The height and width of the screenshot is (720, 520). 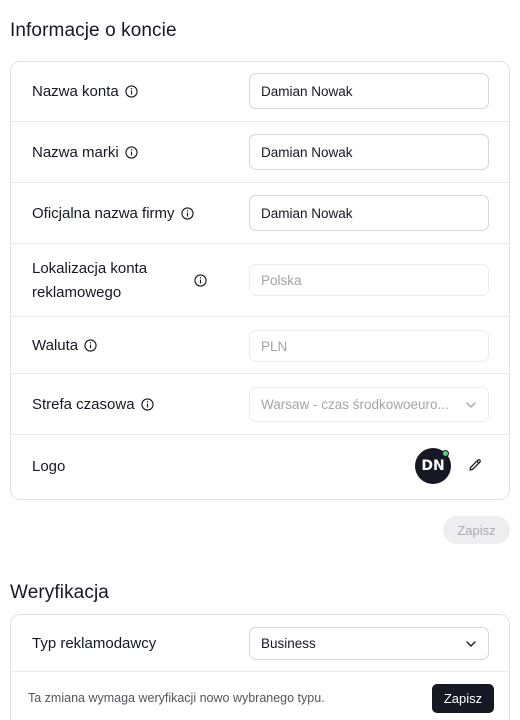 I want to click on advertiser-type-row: Typ reklamodawcy Business, so click(x=260, y=643).